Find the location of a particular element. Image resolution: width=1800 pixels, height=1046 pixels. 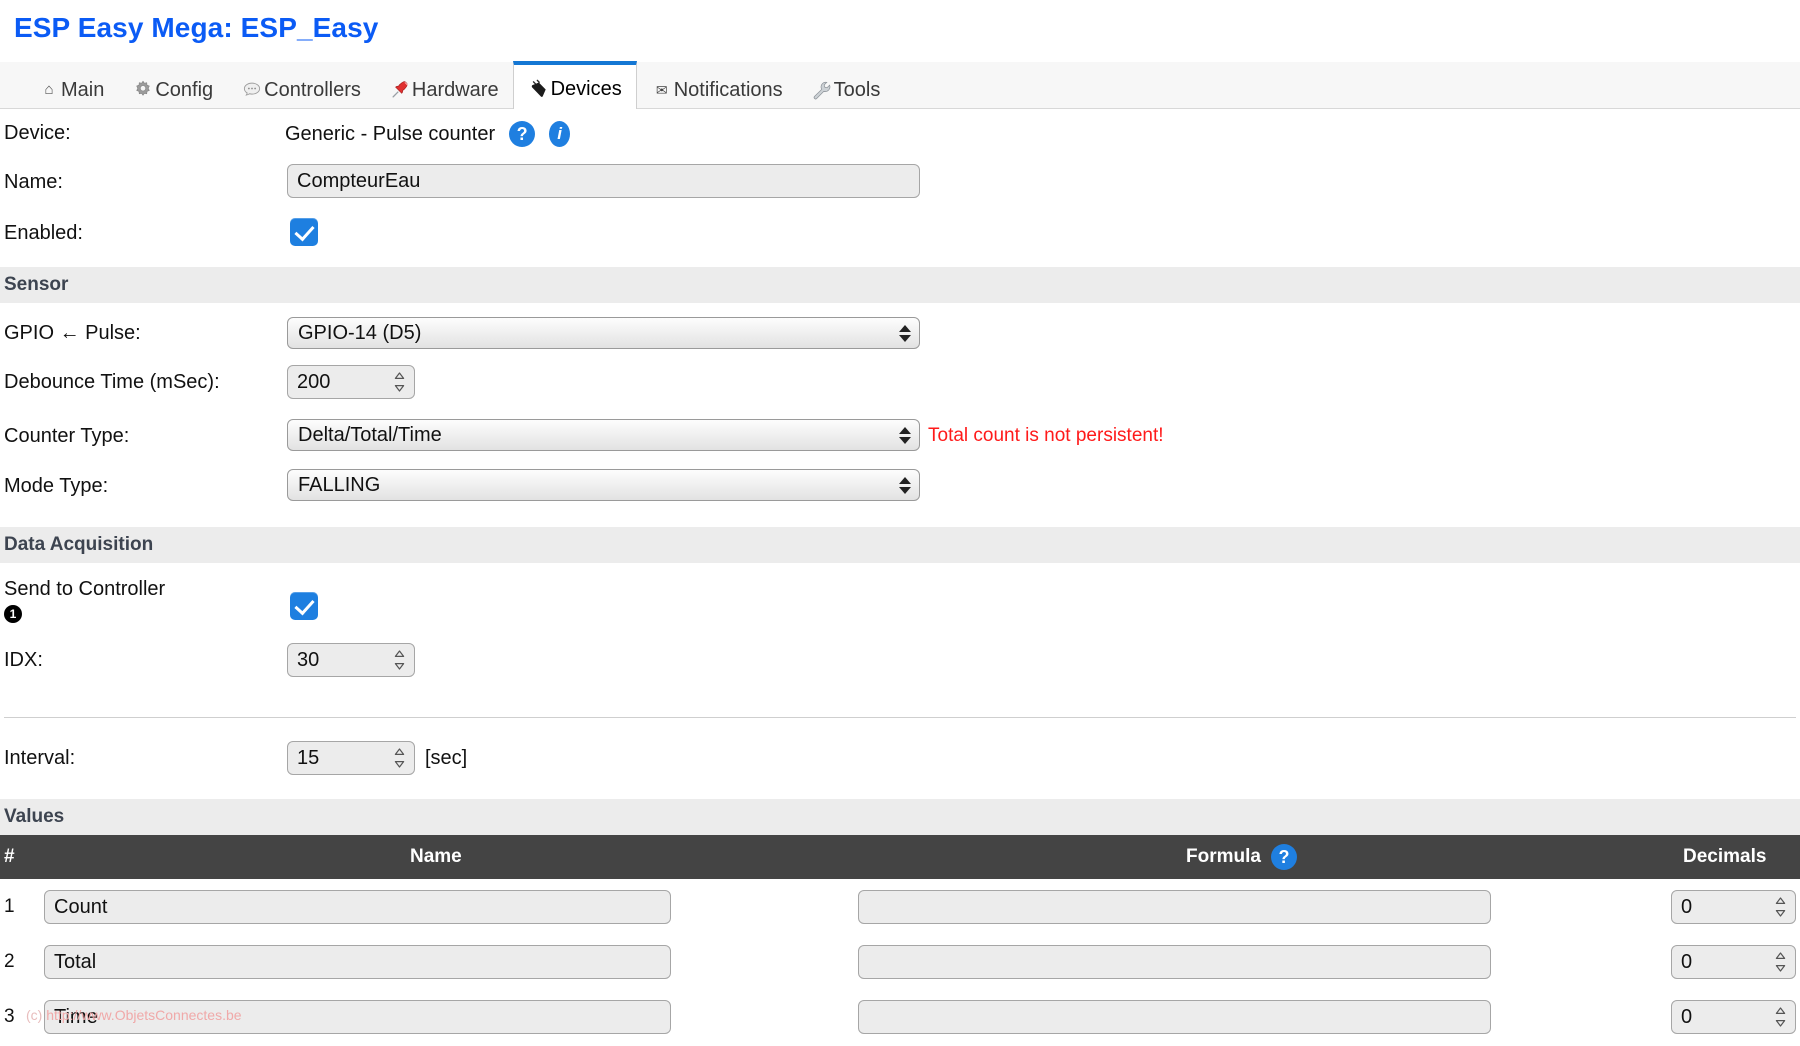

gpio-row: GPIO ← Pulse: GPIO-14 (D5) is located at coordinates (900, 330).